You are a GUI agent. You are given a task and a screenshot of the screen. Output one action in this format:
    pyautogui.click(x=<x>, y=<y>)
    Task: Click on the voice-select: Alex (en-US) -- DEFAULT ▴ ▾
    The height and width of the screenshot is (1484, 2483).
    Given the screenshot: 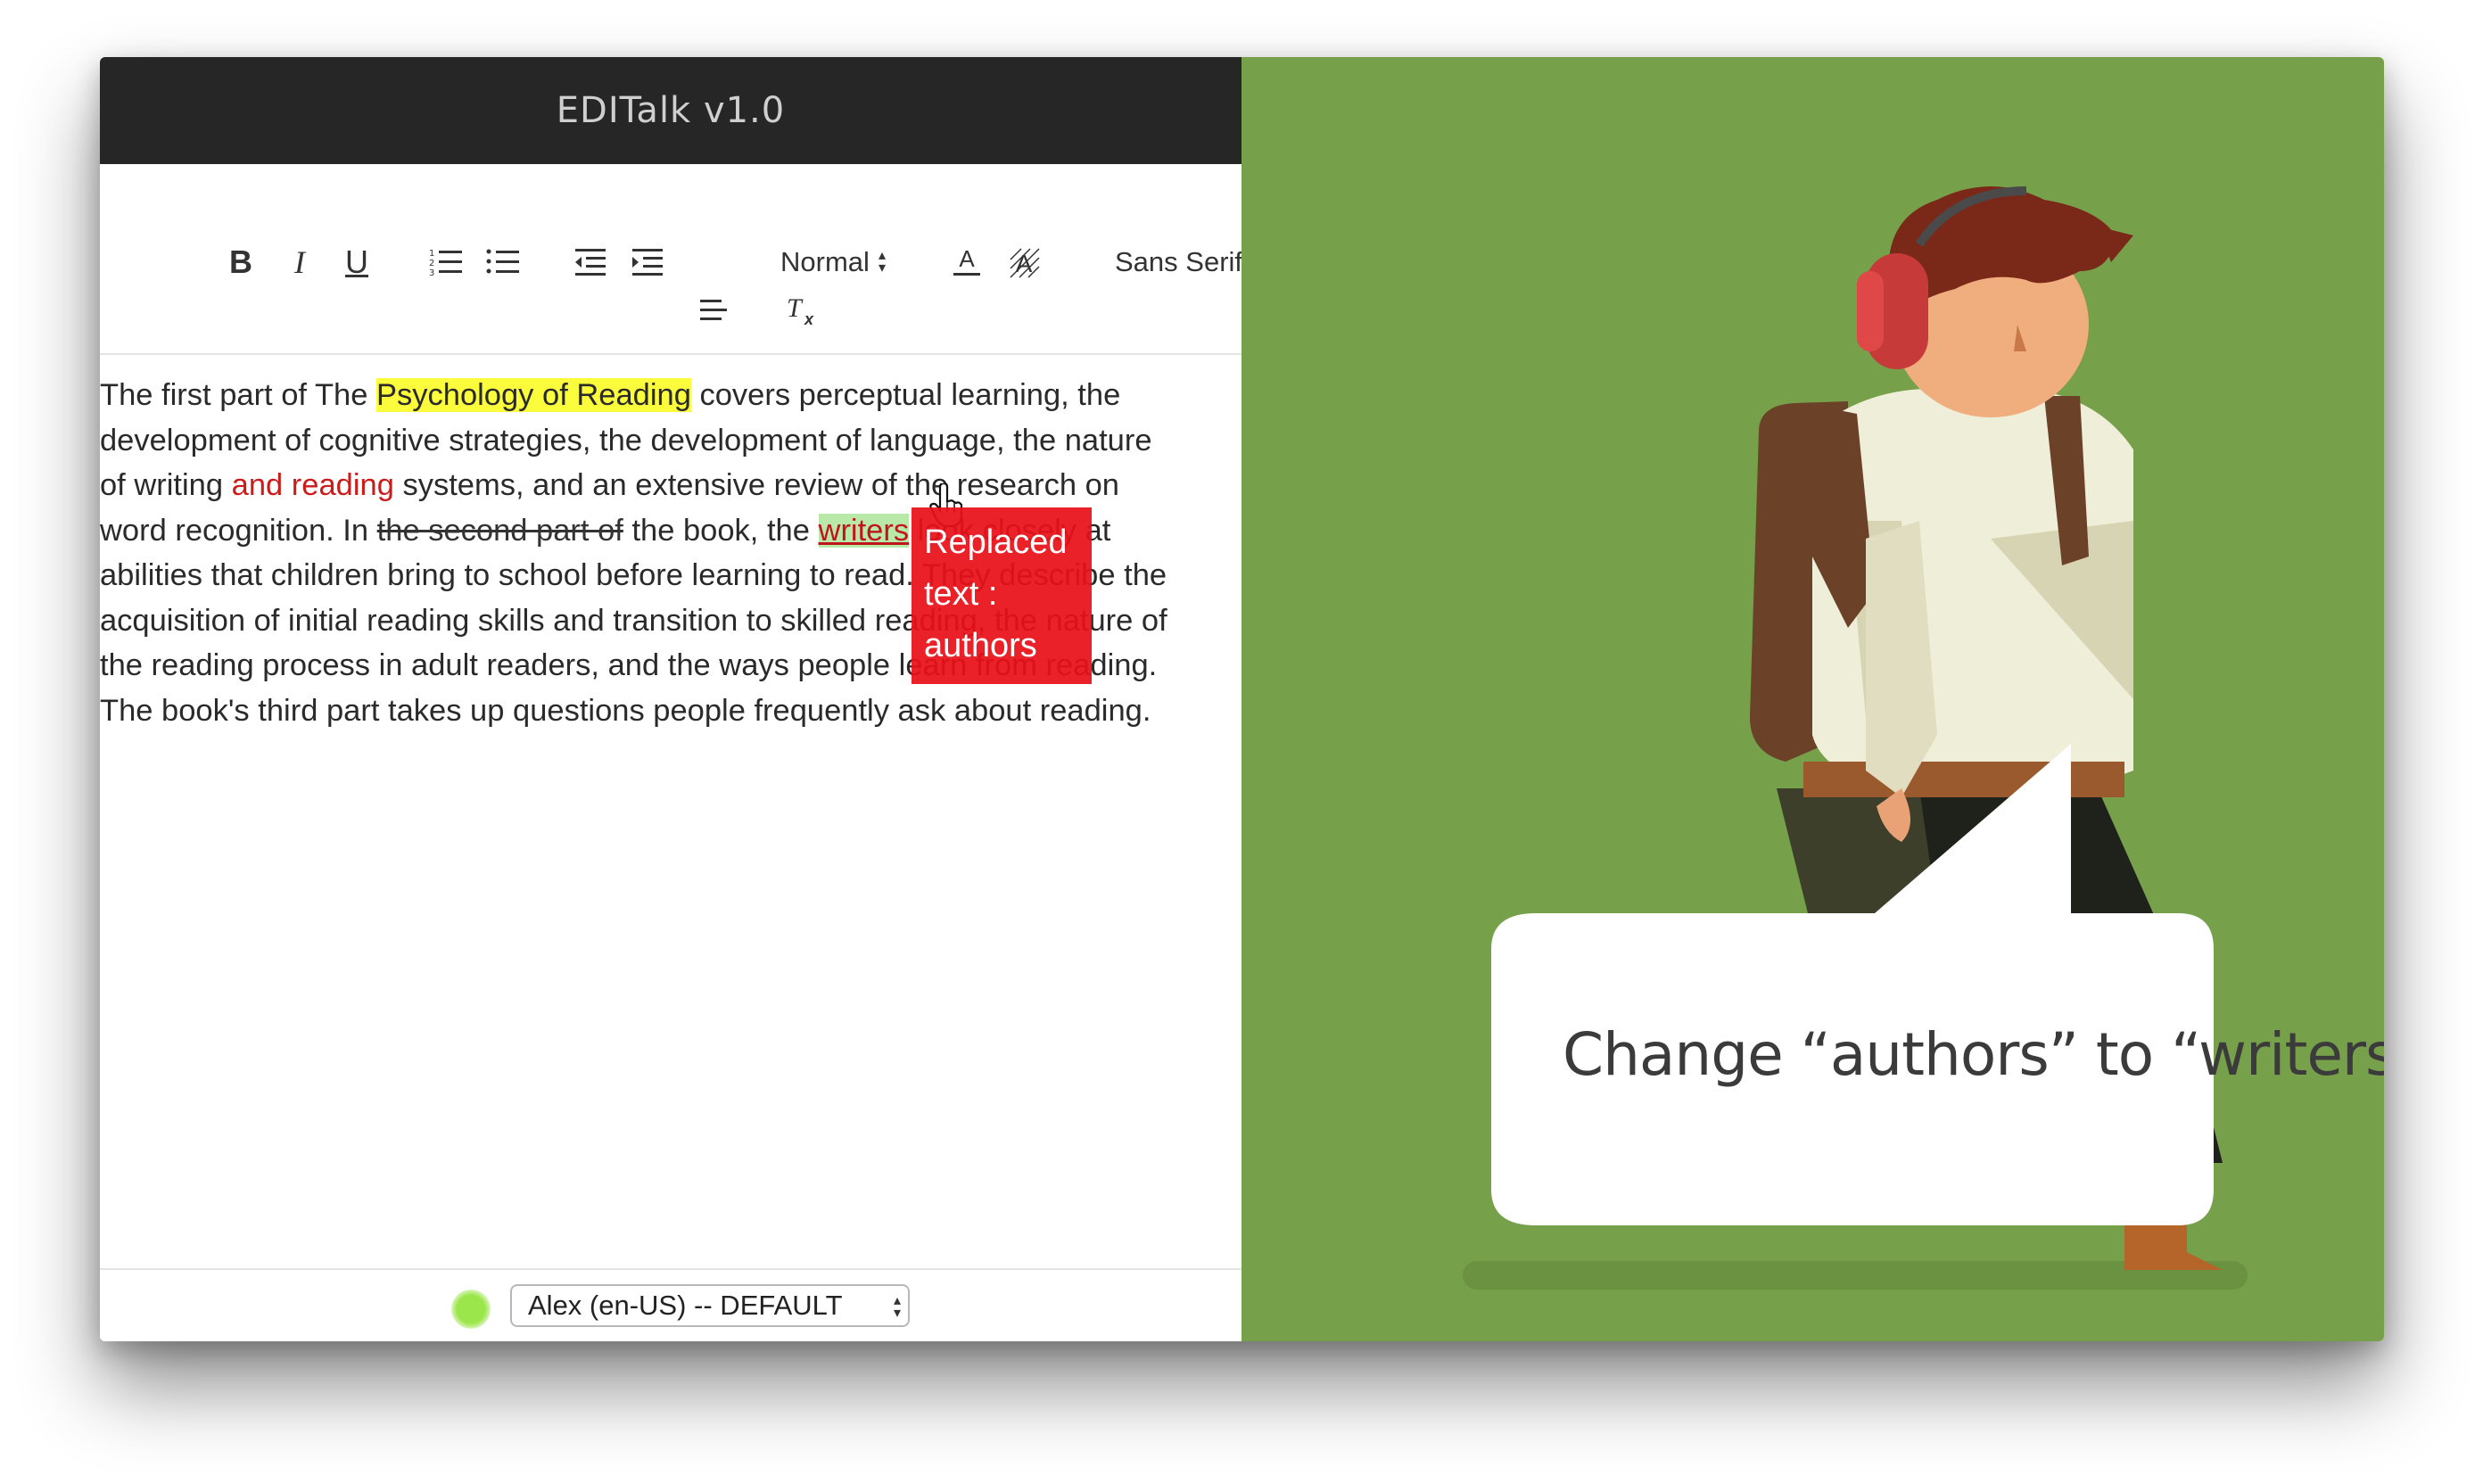 What is the action you would take?
    pyautogui.click(x=710, y=1305)
    